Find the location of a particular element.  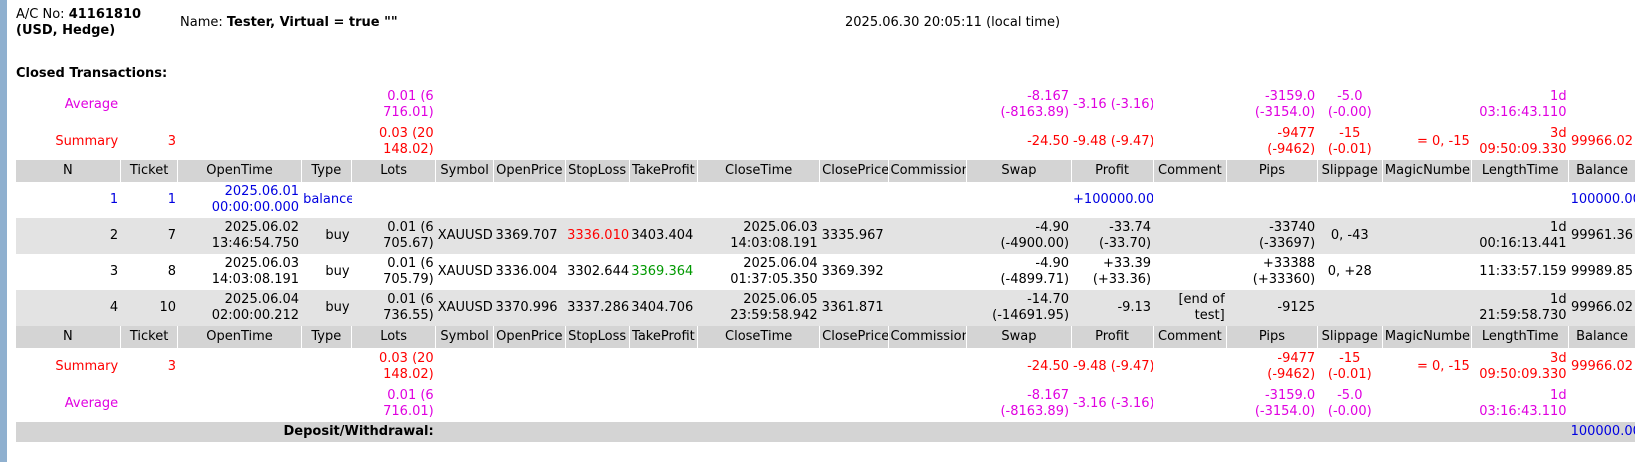

row-ticket: 7 is located at coordinates (149, 236).